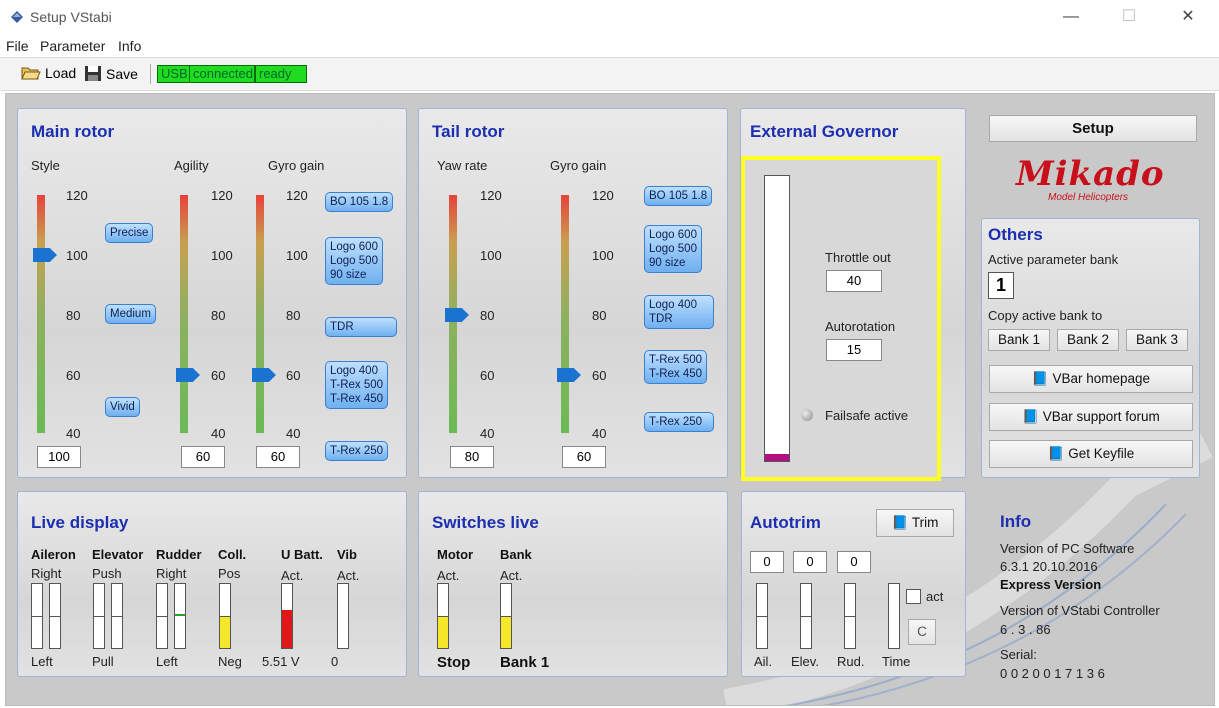  Describe the element at coordinates (80, 522) in the screenshot. I see `live-display-title: Live display` at that location.